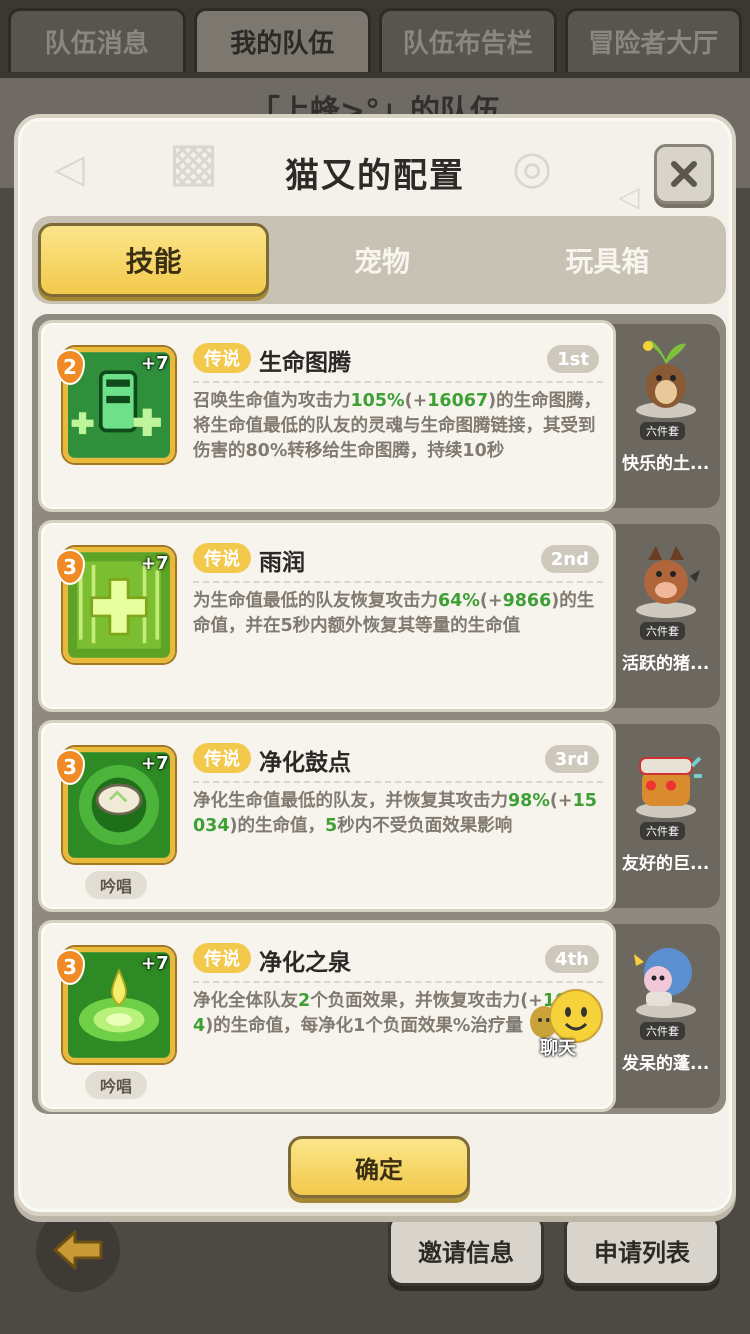 This screenshot has height=1334, width=750. What do you see at coordinates (569, 559) in the screenshot?
I see `skill-order-badge: 2nd` at bounding box center [569, 559].